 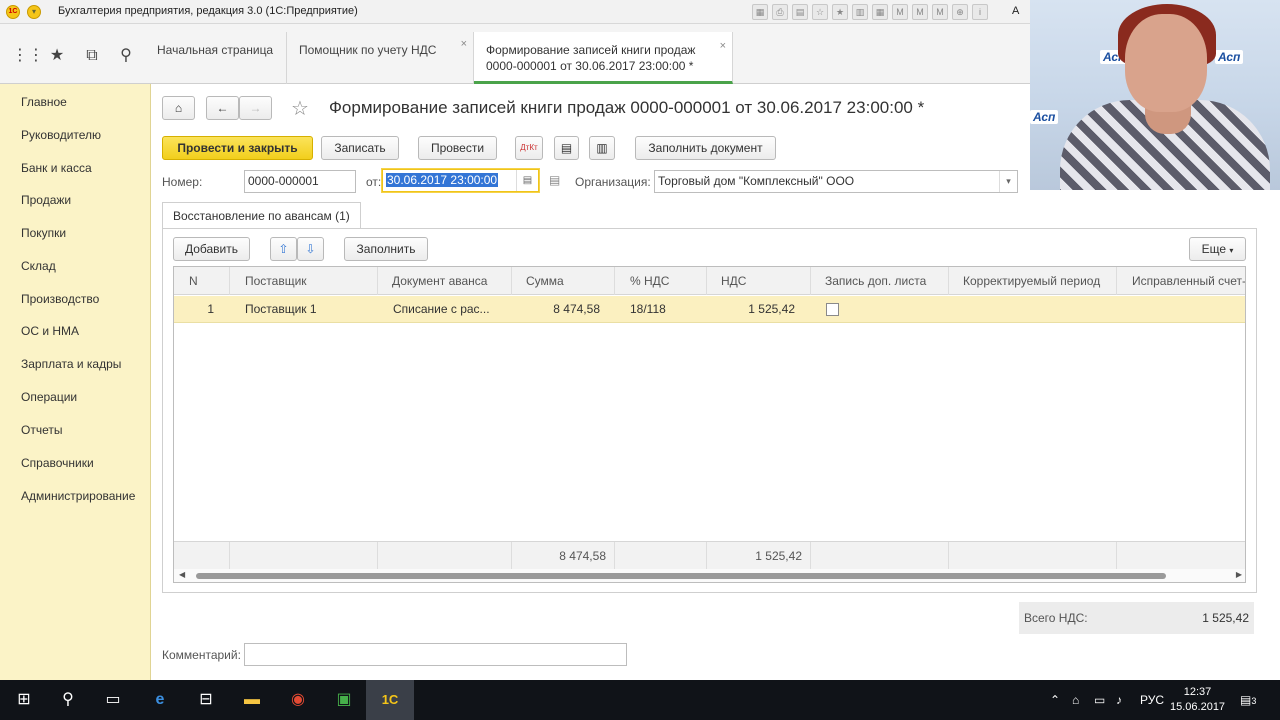 I want to click on scrollbar-thumb, so click(x=681, y=576).